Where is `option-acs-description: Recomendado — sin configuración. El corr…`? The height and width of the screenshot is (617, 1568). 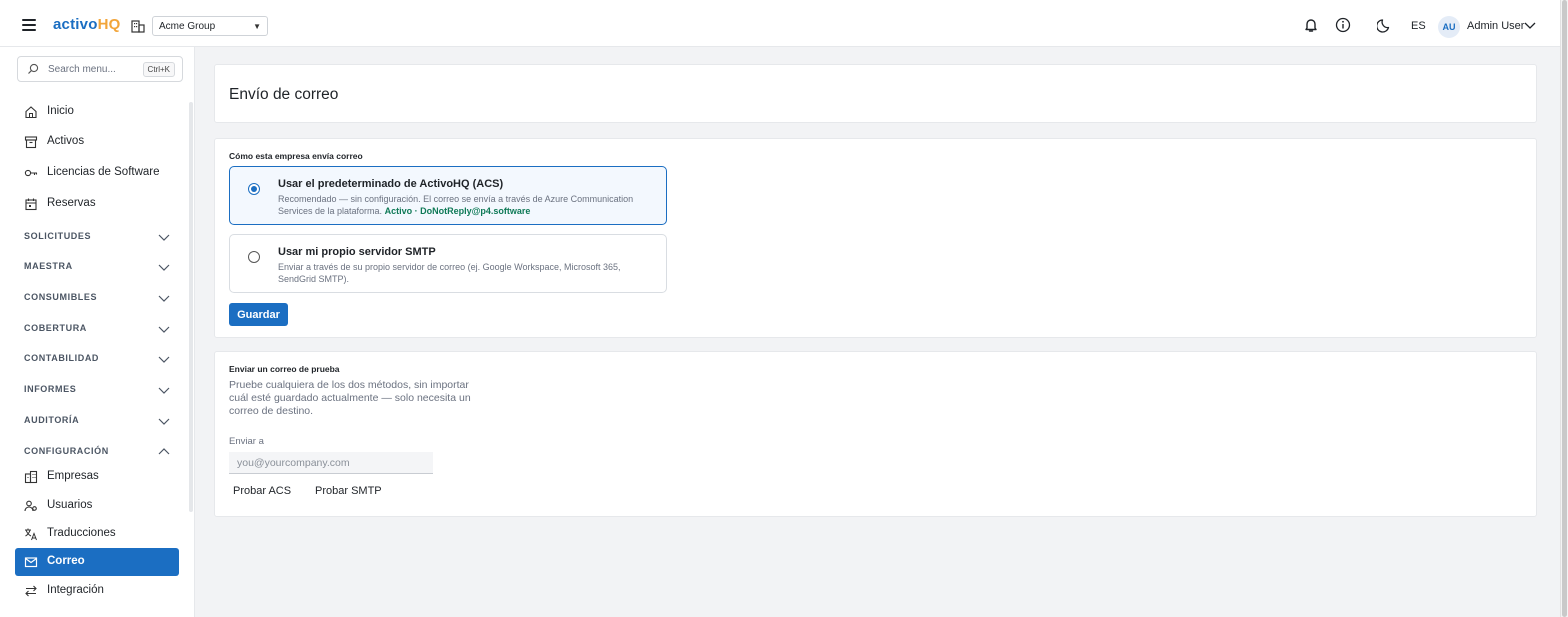
option-acs-description: Recomendado — sin configuración. El corr… is located at coordinates (468, 205).